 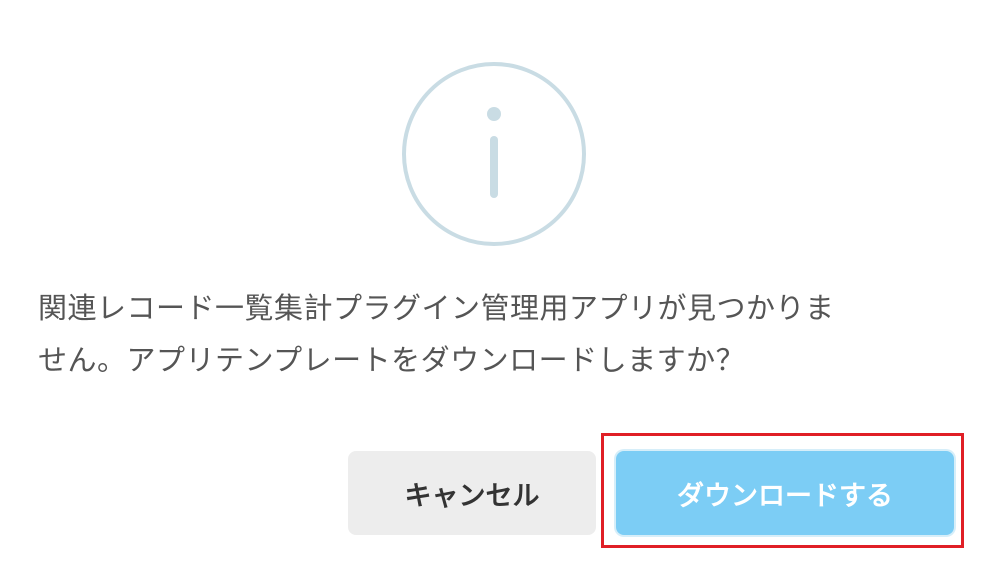 What do you see at coordinates (472, 493) in the screenshot?
I see `cancel-button: キャンセル` at bounding box center [472, 493].